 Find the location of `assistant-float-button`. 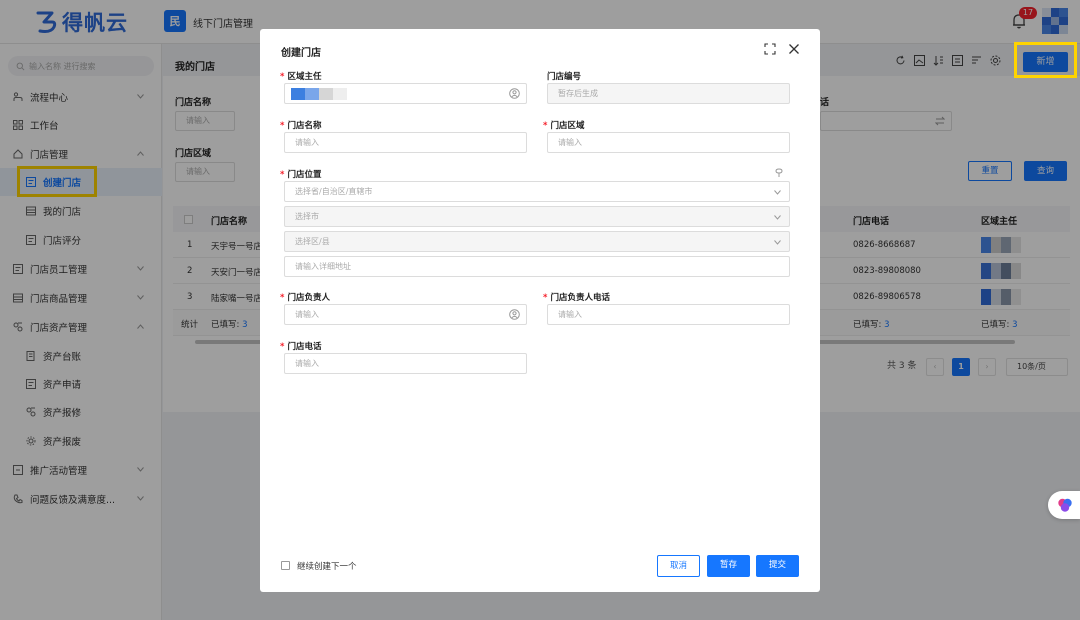

assistant-float-button is located at coordinates (1064, 505).